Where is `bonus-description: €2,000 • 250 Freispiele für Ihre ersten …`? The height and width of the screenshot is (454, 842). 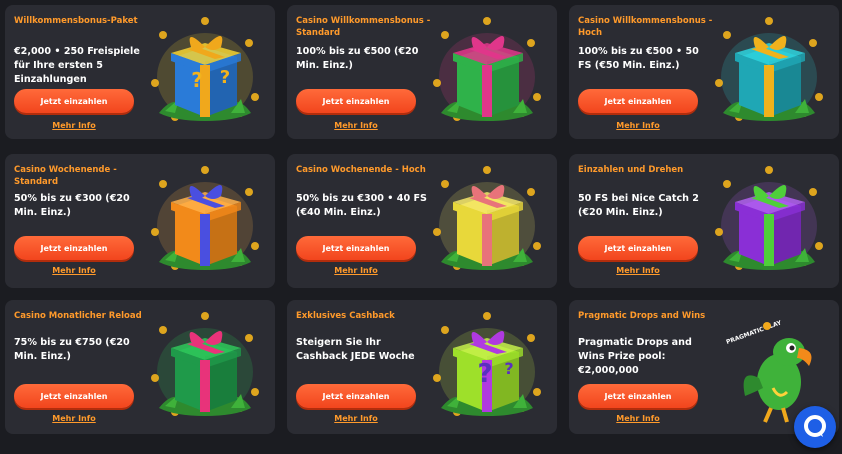 bonus-description: €2,000 • 250 Freispiele für Ihre ersten … is located at coordinates (77, 65).